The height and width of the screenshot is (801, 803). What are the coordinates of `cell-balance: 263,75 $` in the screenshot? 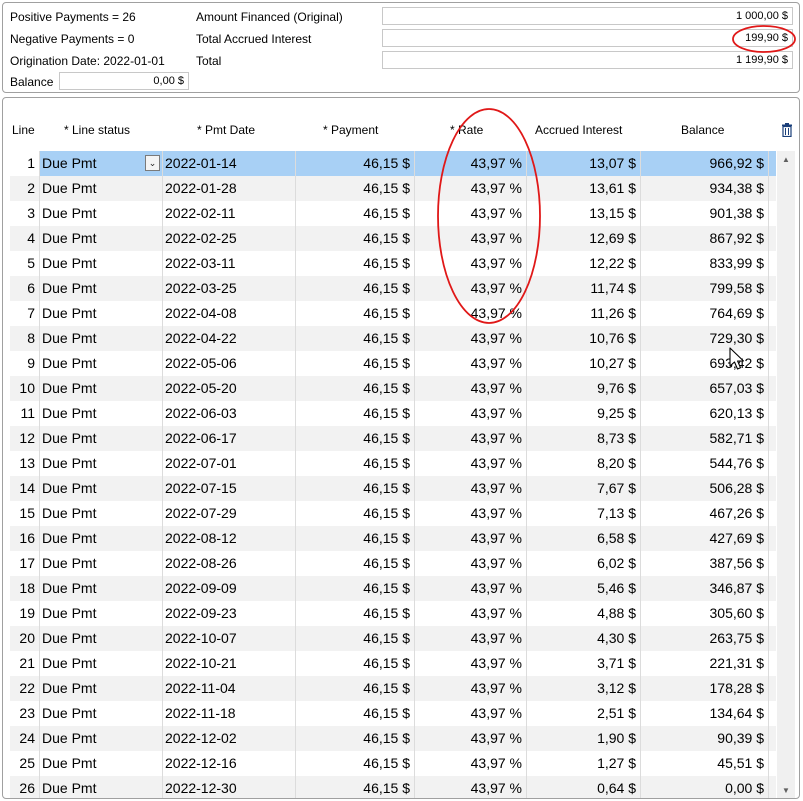 It's located at (705, 638).